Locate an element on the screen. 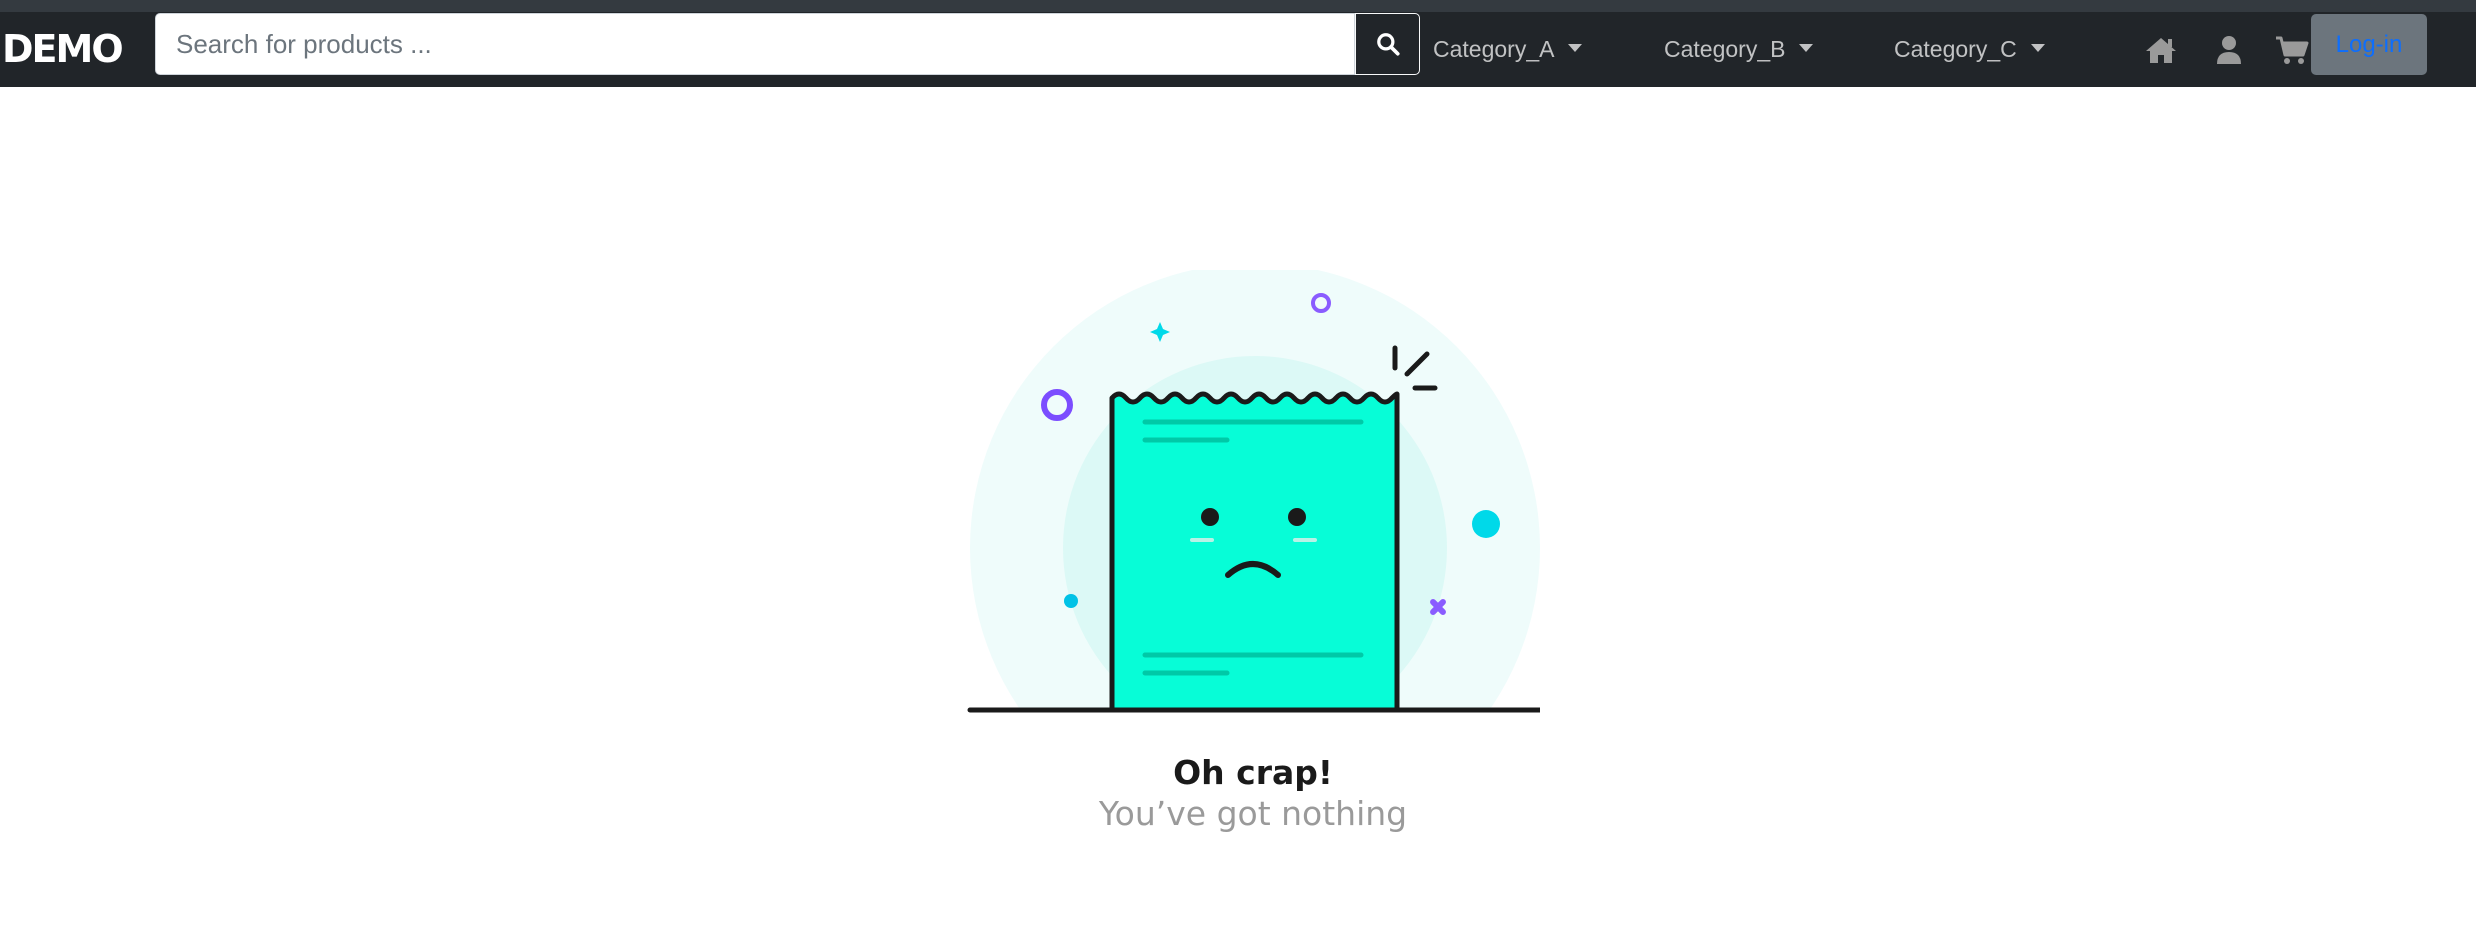  cyan-dot-left is located at coordinates (1071, 601).